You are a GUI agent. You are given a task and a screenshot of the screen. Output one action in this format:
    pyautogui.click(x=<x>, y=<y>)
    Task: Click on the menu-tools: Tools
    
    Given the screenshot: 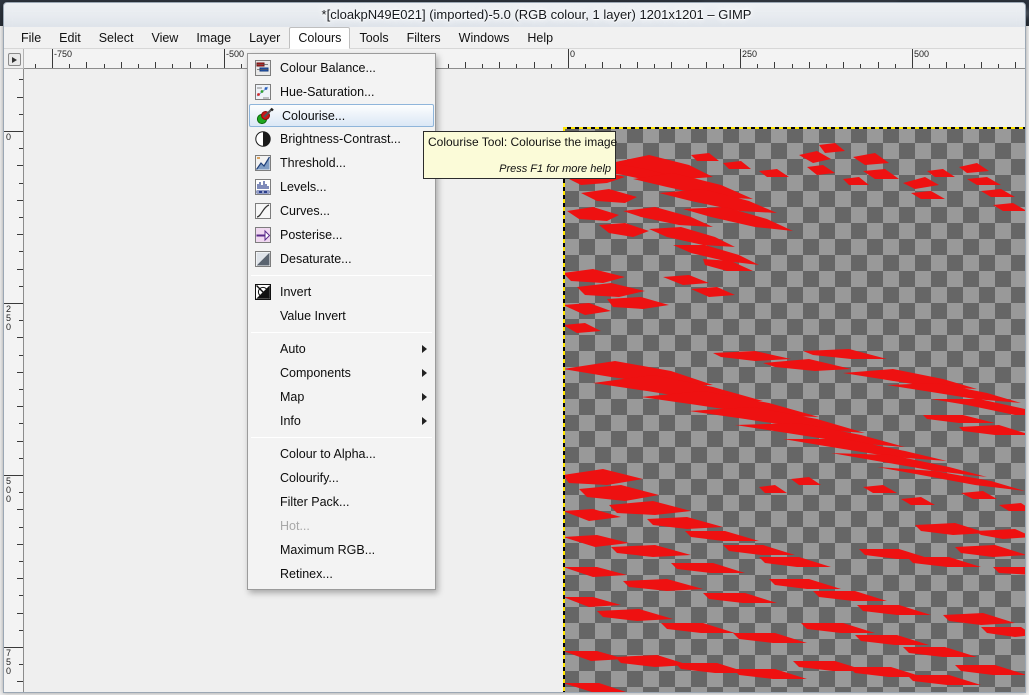 What is the action you would take?
    pyautogui.click(x=373, y=38)
    